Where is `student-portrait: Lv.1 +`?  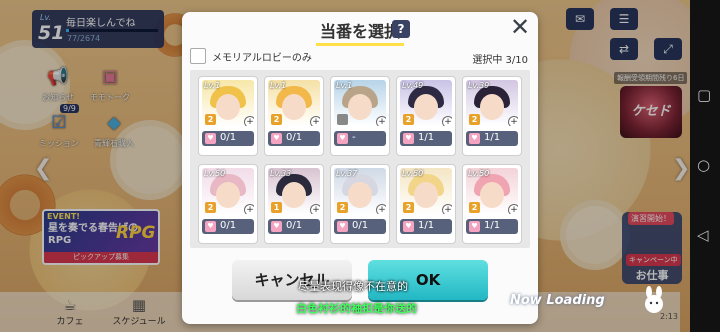 student-portrait: Lv.1 + is located at coordinates (360, 103).